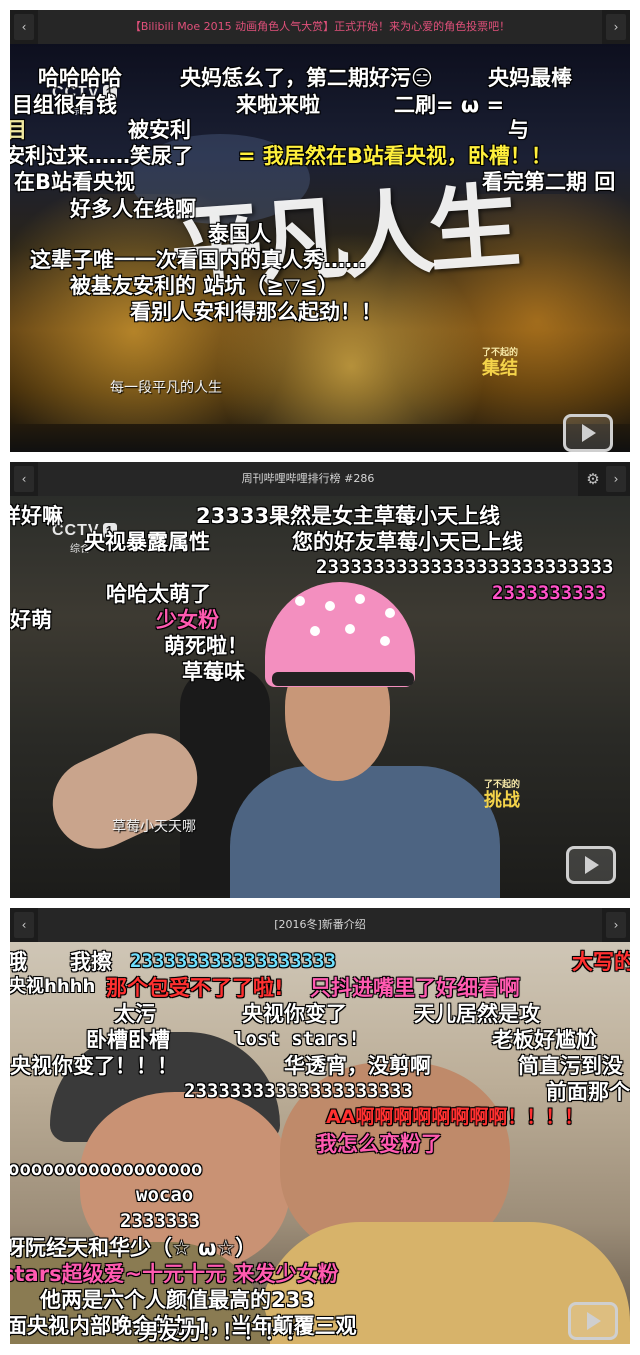  Describe the element at coordinates (530, 78) in the screenshot. I see `danmaku: 央妈最棒` at that location.